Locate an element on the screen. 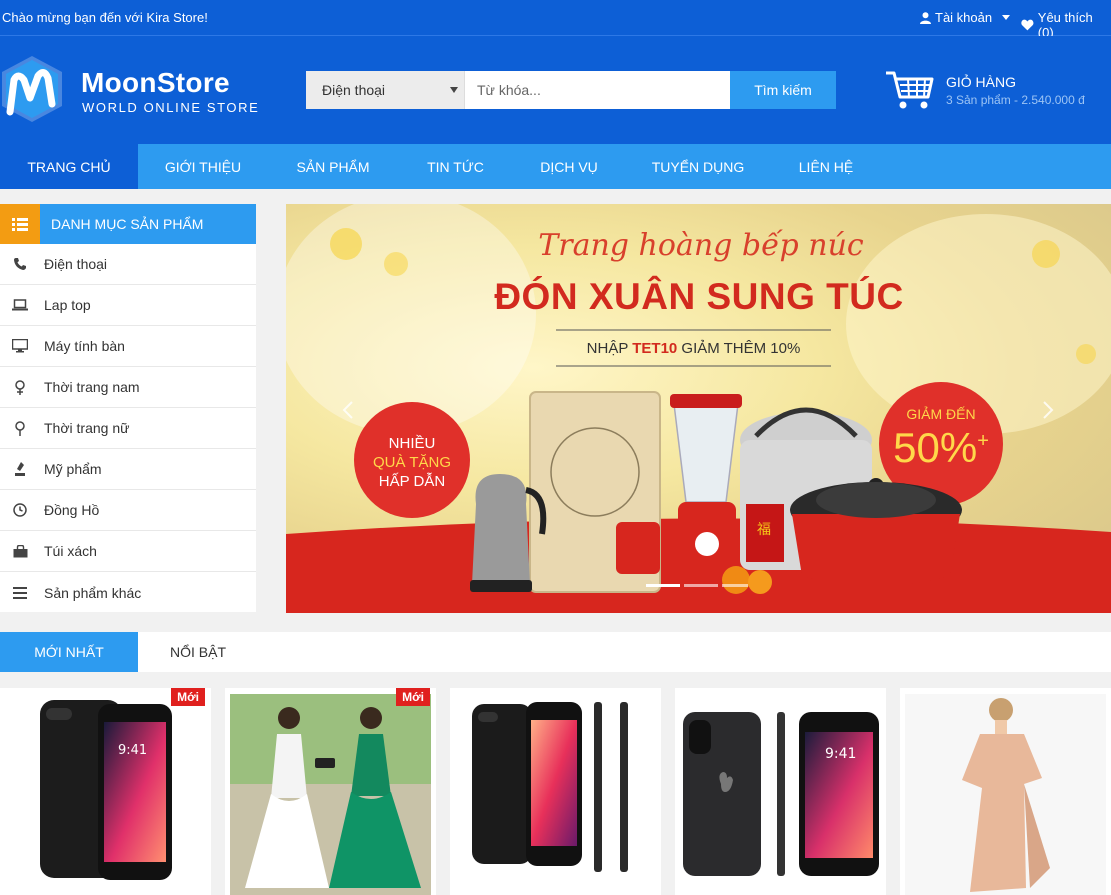 The width and height of the screenshot is (1111, 895). nav-item-careers: TUYỂN DỤNG is located at coordinates (698, 166).